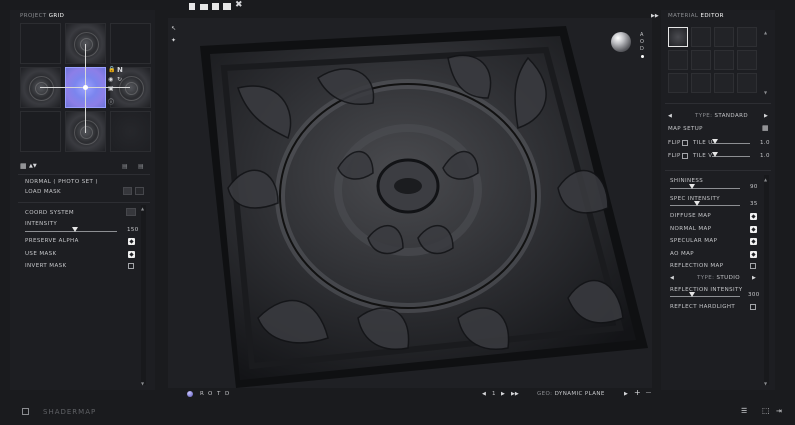 This screenshot has width=795, height=425. What do you see at coordinates (672, 278) in the screenshot?
I see `reflection-type-prev-icon: ◀` at bounding box center [672, 278].